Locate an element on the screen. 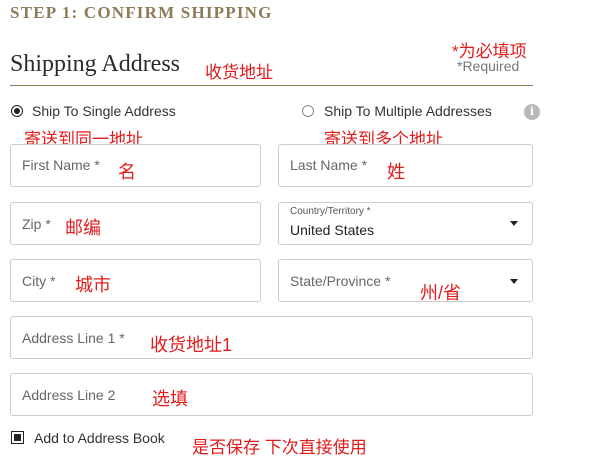 Image resolution: width=597 pixels, height=463 pixels. section-title-annotation: 收货地址 is located at coordinates (239, 72).